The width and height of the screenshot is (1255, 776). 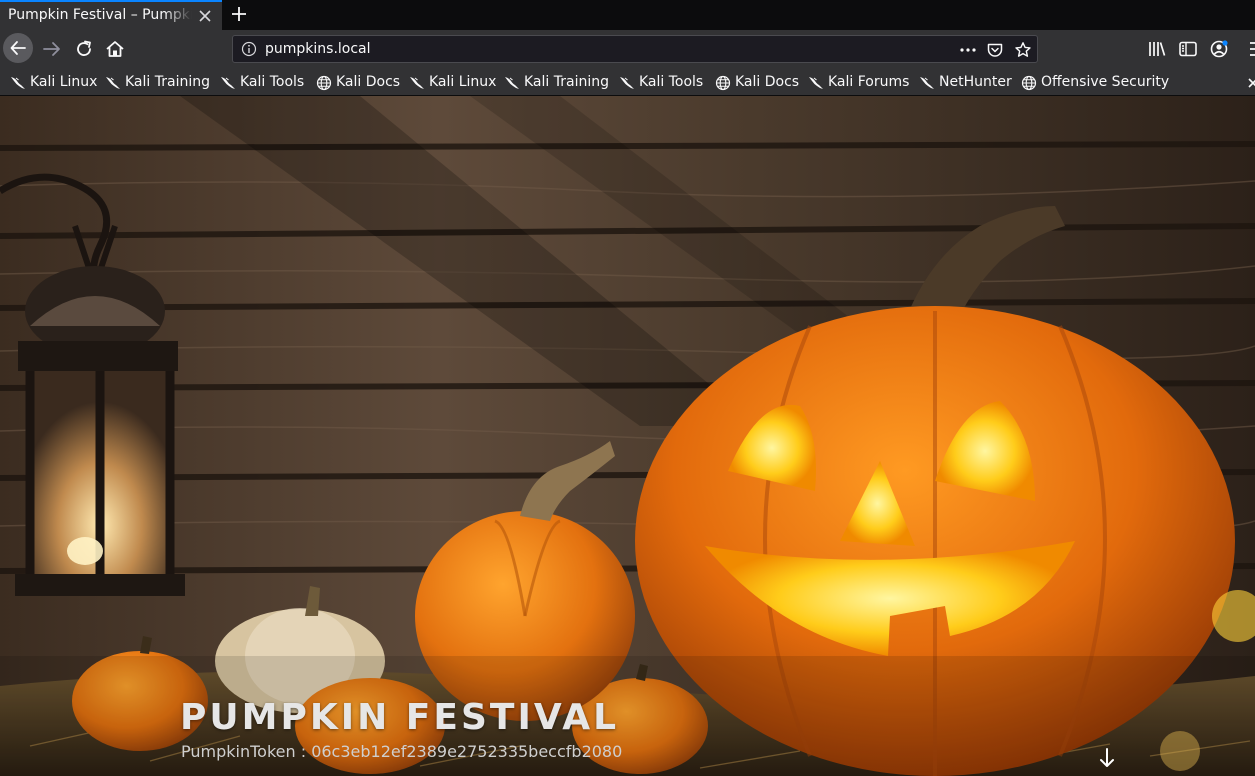 I want to click on hamburger-icon, so click(x=1249, y=49).